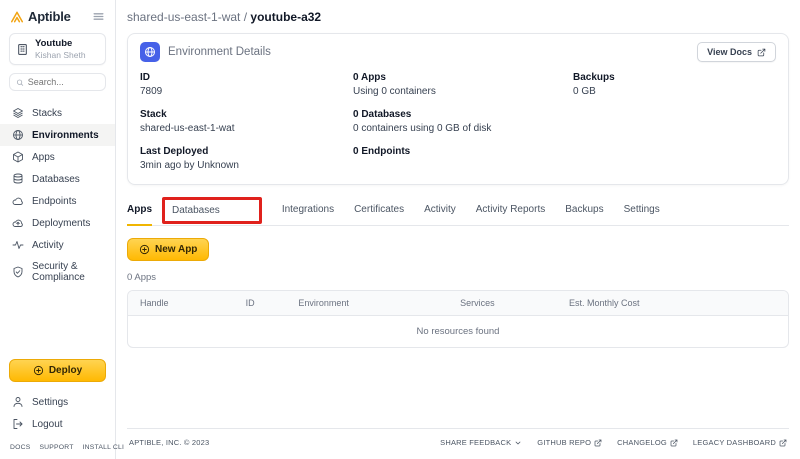 This screenshot has height=459, width=800. I want to click on sidebar-search, so click(57, 82).